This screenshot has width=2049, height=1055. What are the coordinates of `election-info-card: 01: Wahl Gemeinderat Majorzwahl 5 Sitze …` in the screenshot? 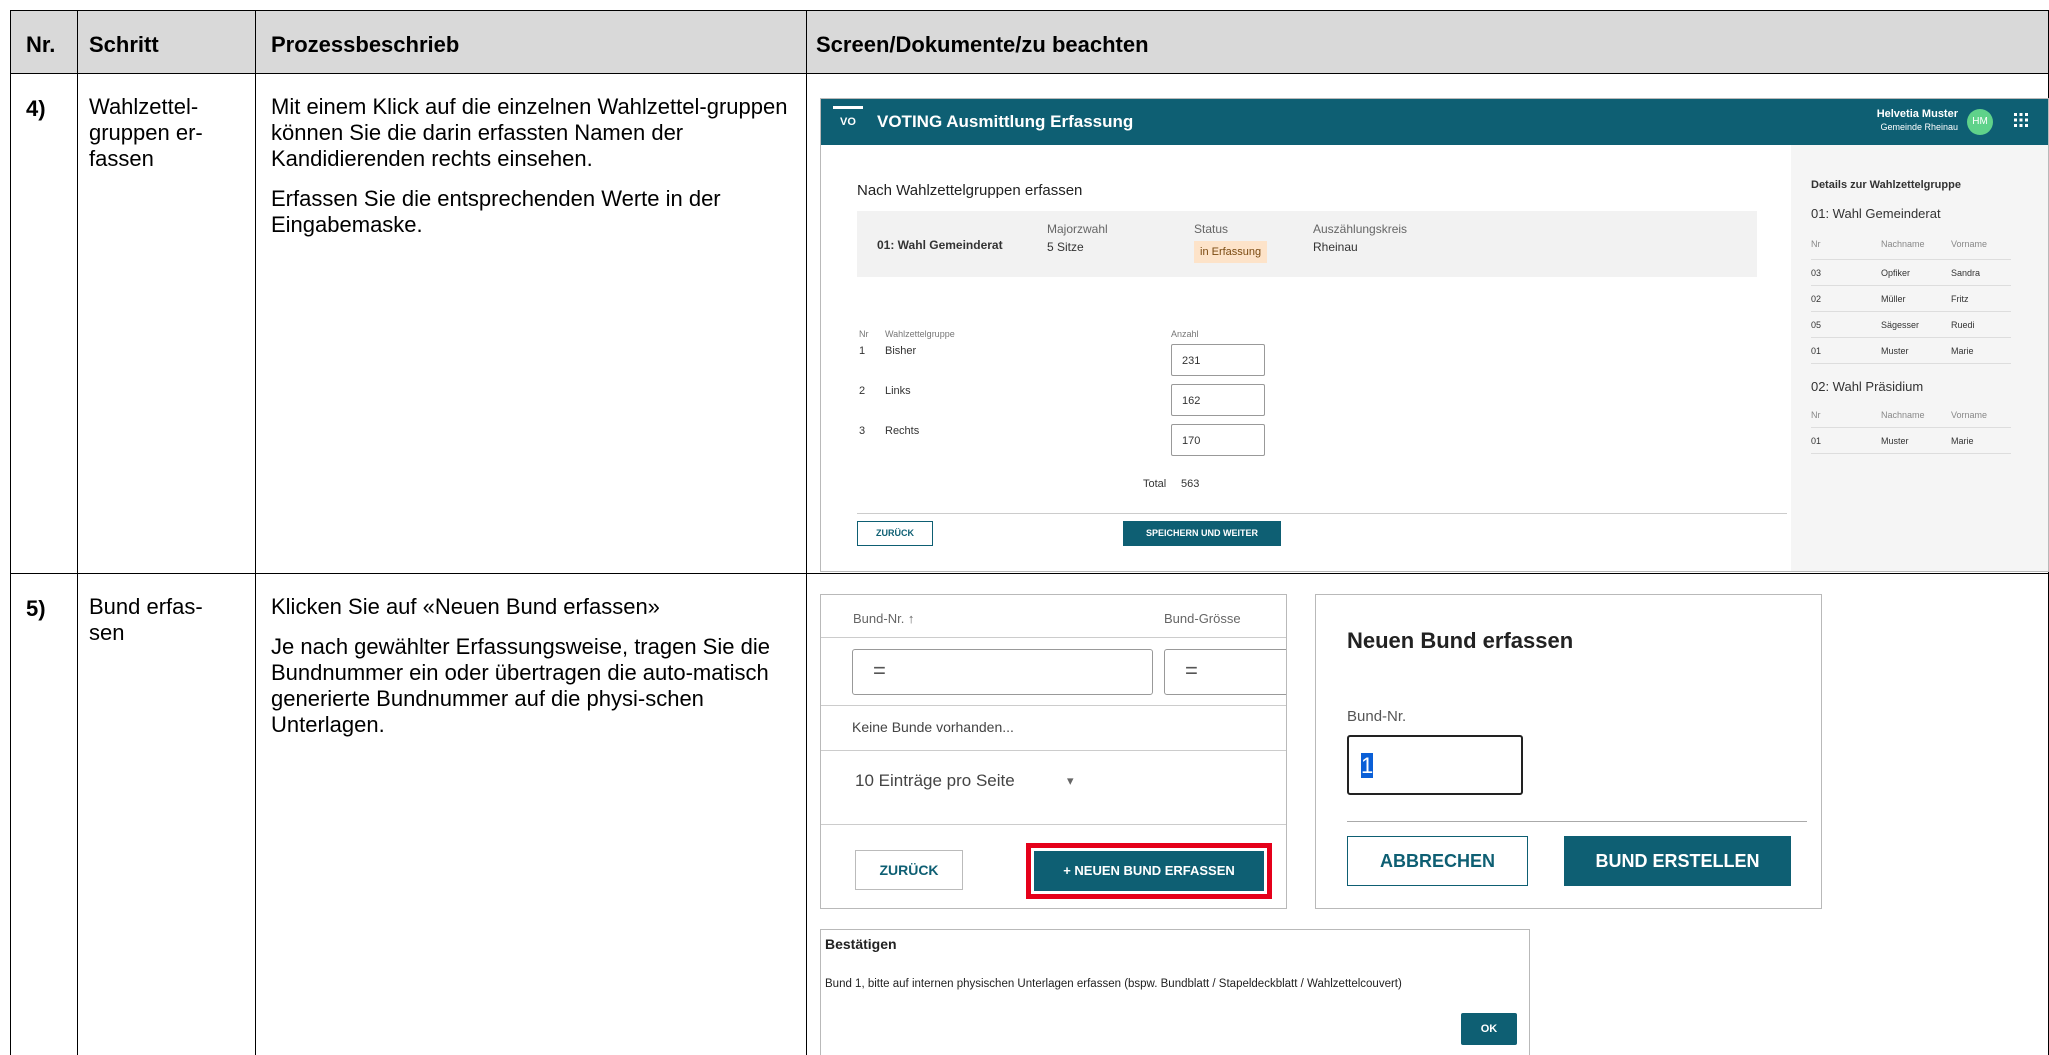 It's located at (1307, 244).